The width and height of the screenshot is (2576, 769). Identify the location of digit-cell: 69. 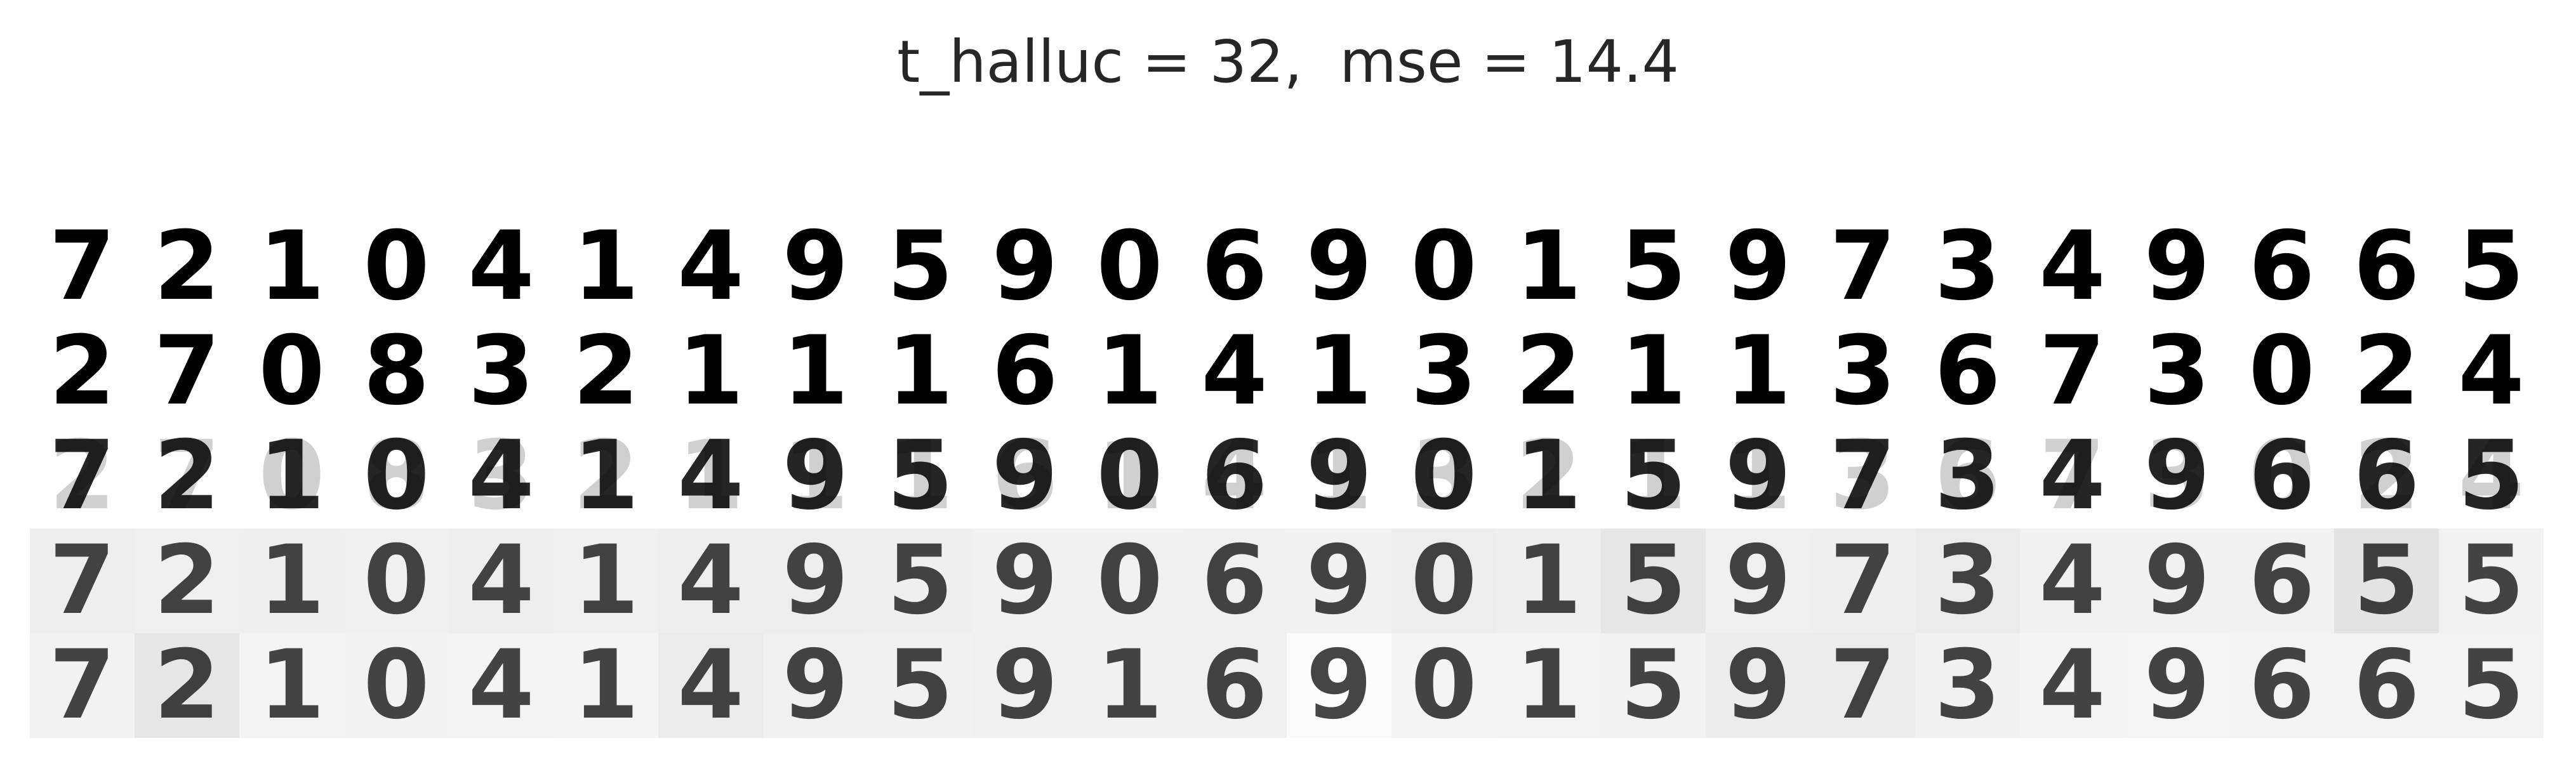
(1025, 477).